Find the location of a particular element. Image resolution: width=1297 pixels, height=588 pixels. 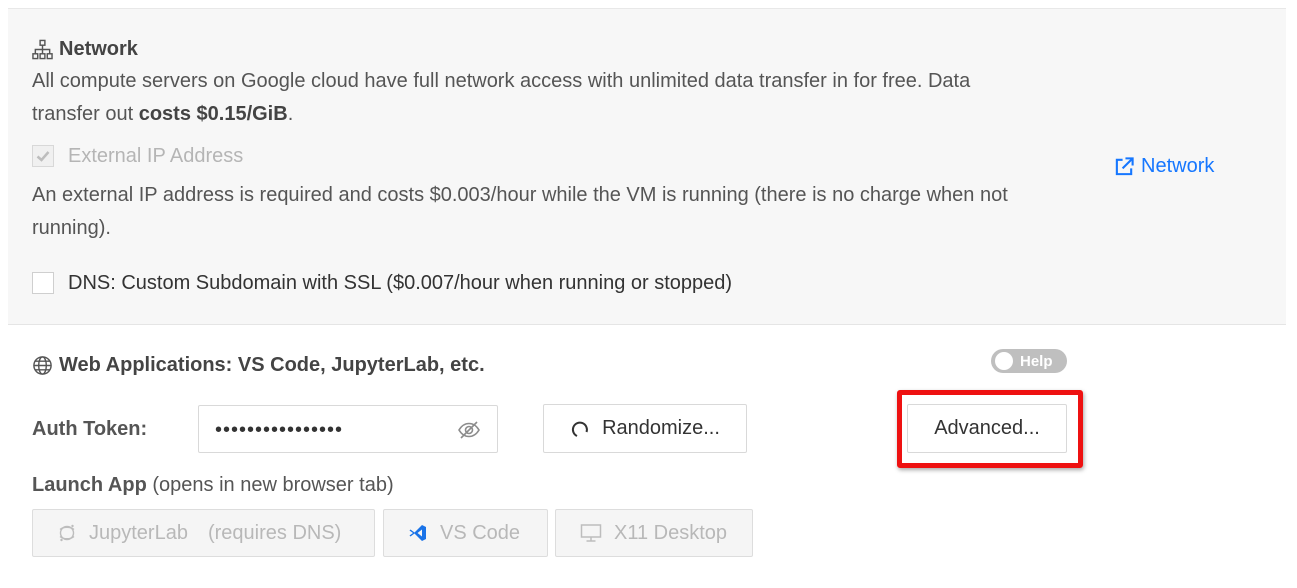

network-link-label: Network is located at coordinates (1178, 166).